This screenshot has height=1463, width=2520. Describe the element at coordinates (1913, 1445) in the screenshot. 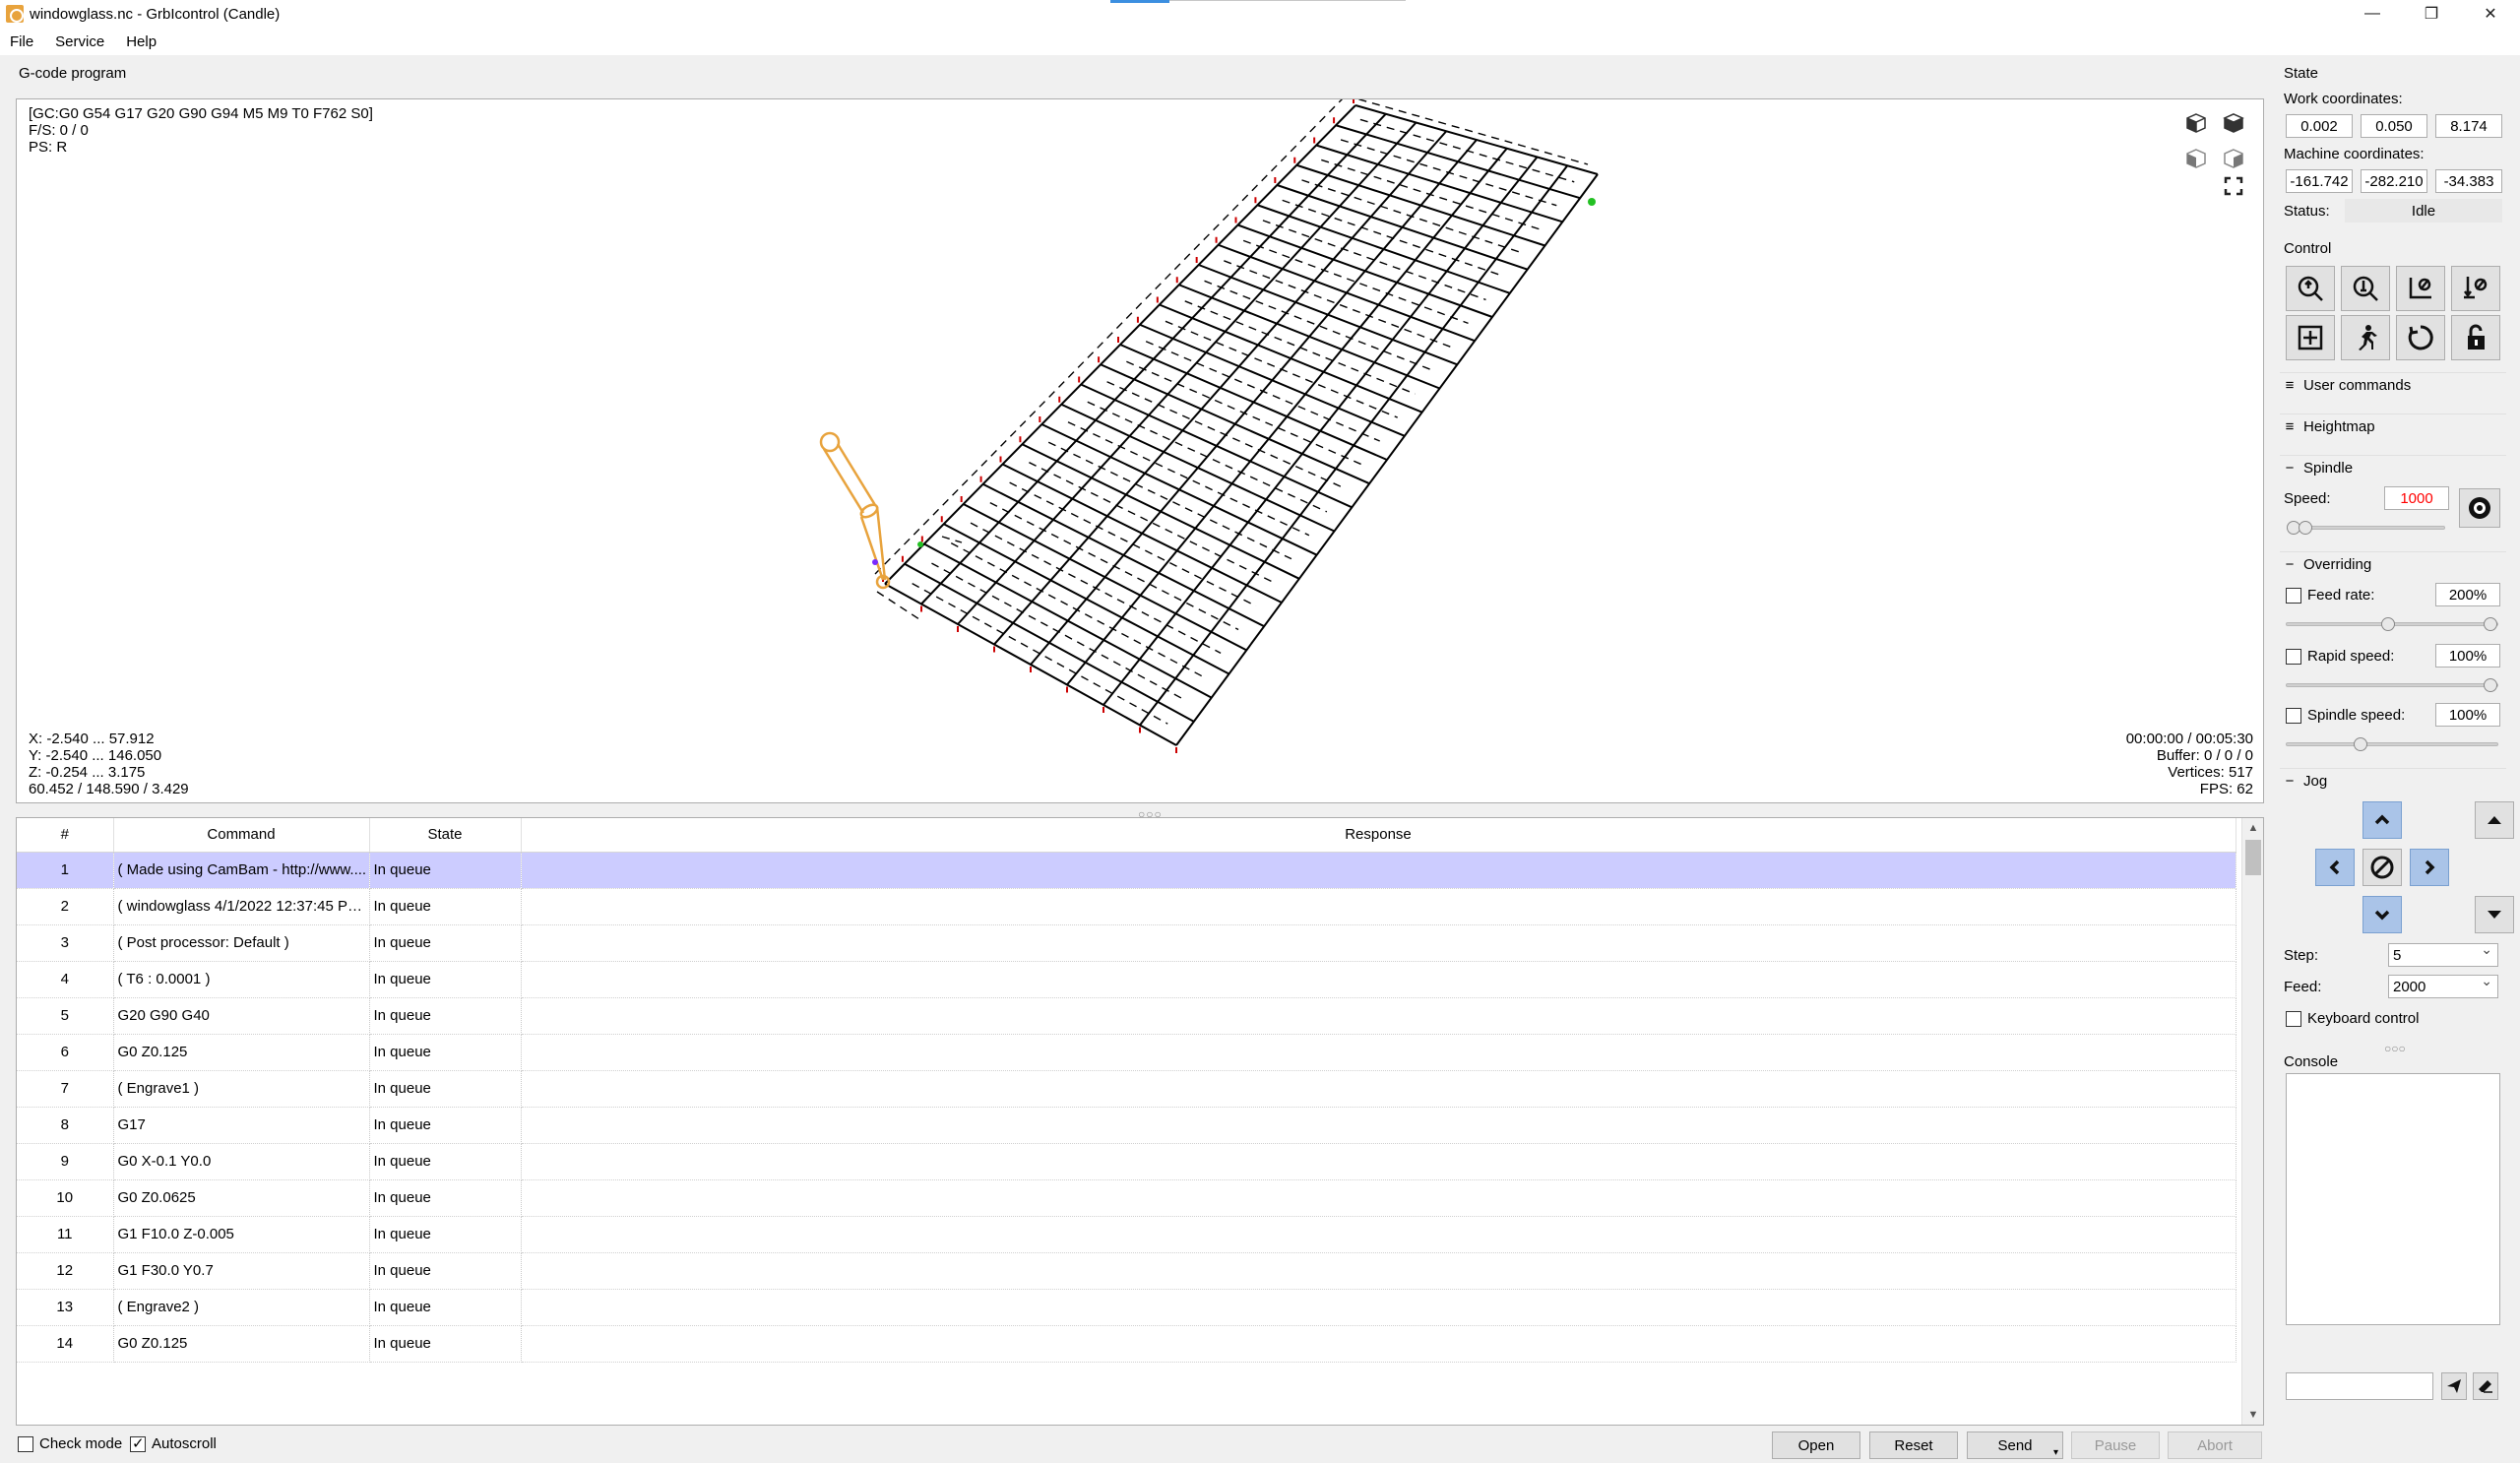

I see `reset-button: Reset` at that location.